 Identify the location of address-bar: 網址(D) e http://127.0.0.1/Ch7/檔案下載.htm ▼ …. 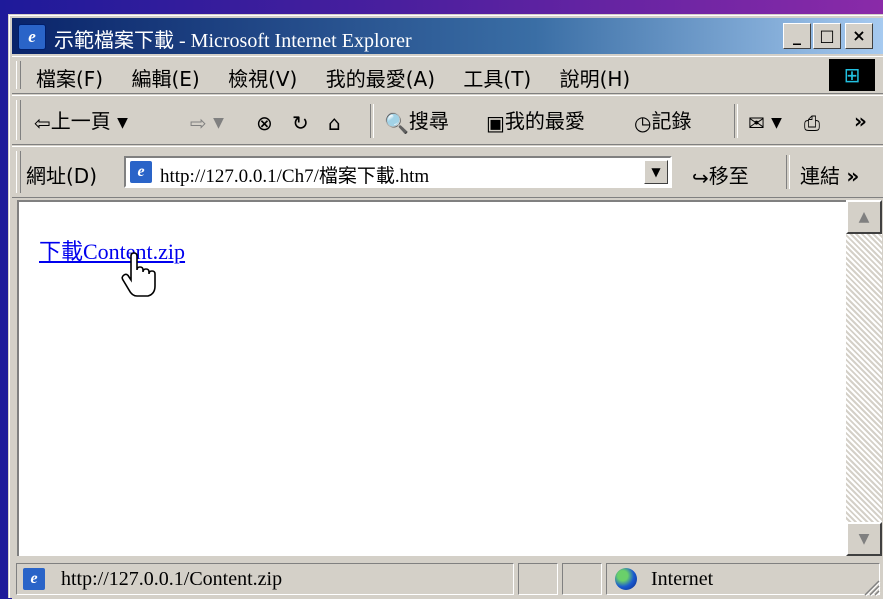
(447, 172).